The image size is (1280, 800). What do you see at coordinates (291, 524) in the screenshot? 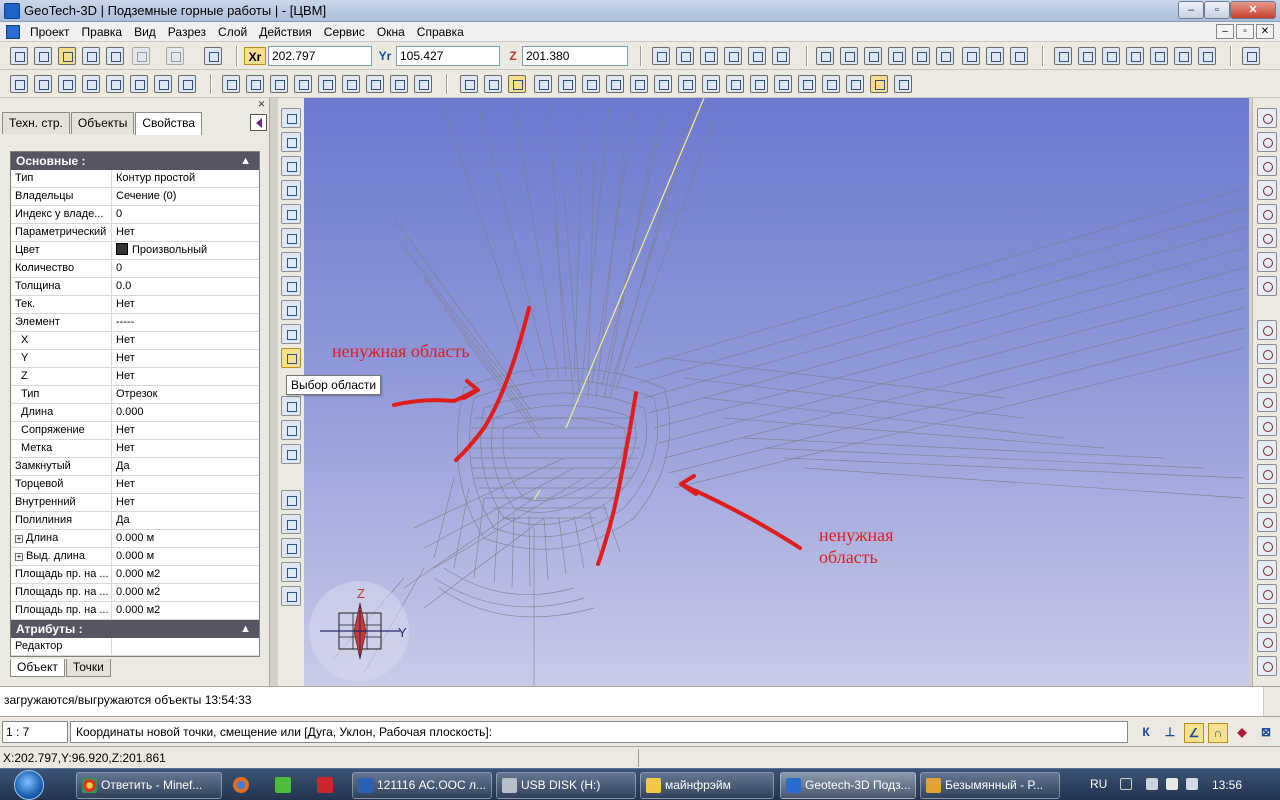
I see `layer-copy-icon` at bounding box center [291, 524].